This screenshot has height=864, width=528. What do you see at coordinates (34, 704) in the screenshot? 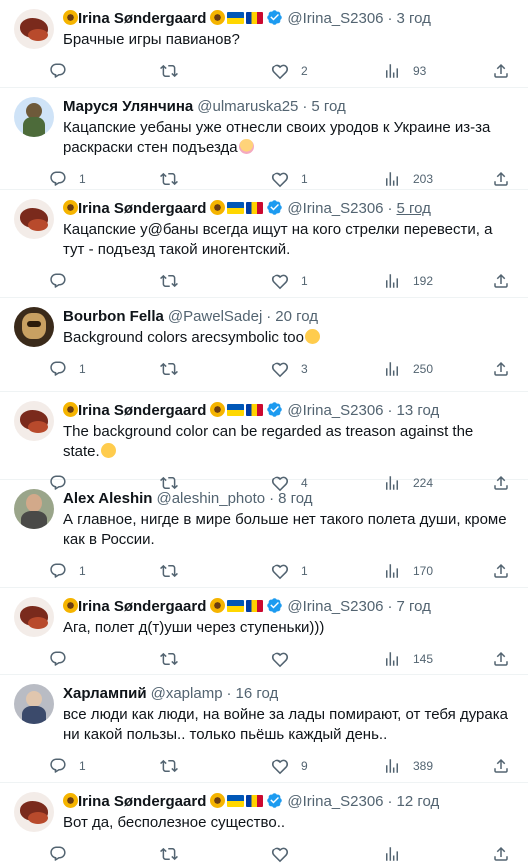
I see `avatar-harl` at bounding box center [34, 704].